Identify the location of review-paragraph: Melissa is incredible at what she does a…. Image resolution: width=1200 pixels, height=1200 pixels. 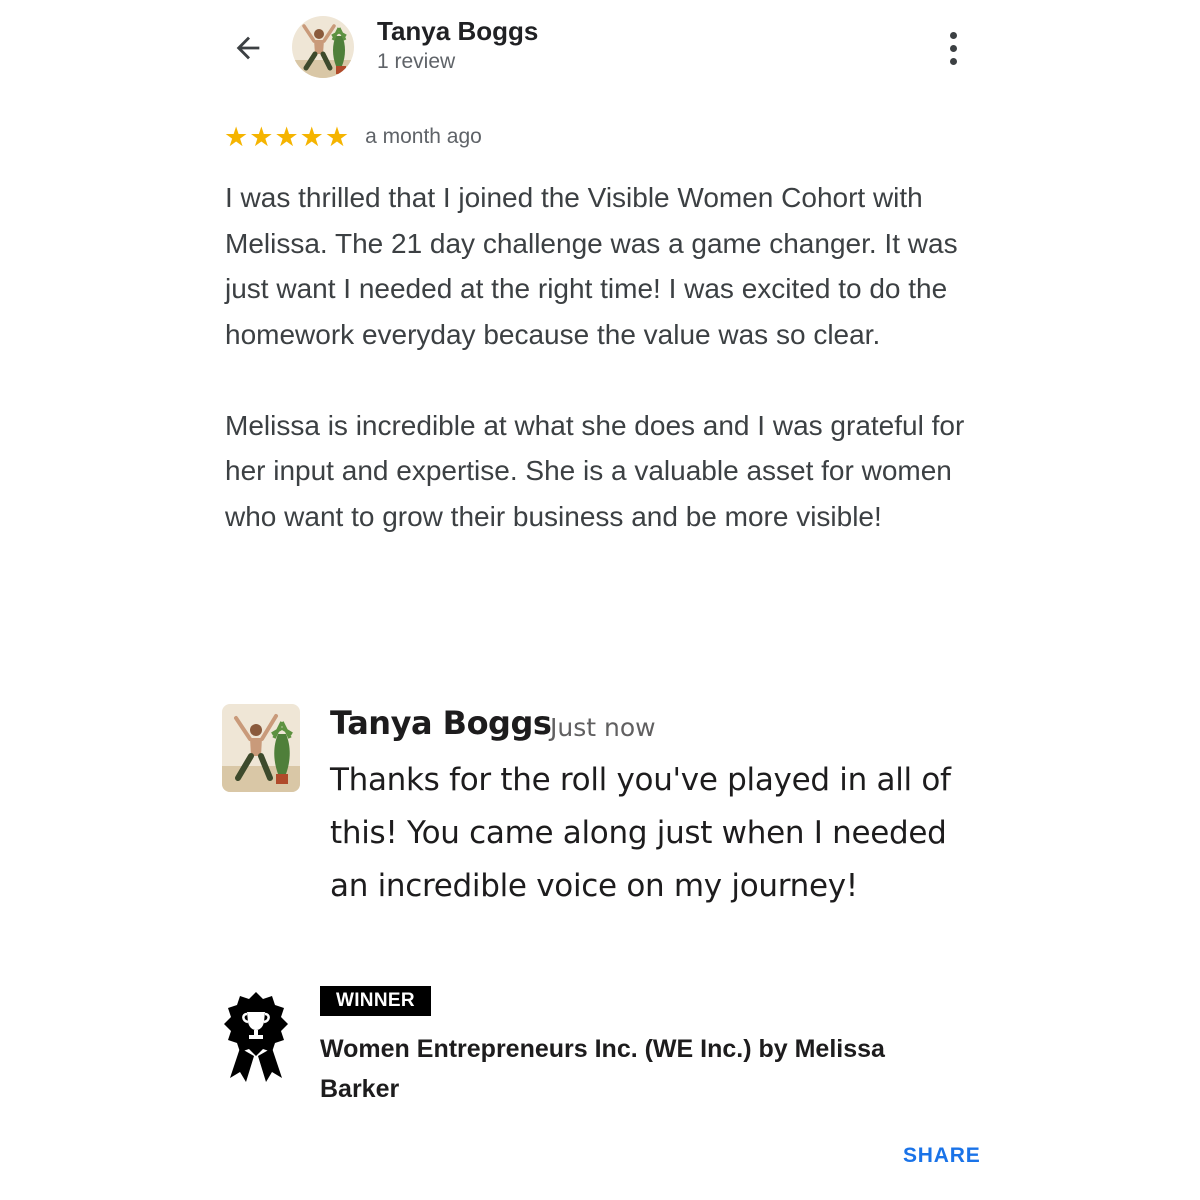
(595, 470).